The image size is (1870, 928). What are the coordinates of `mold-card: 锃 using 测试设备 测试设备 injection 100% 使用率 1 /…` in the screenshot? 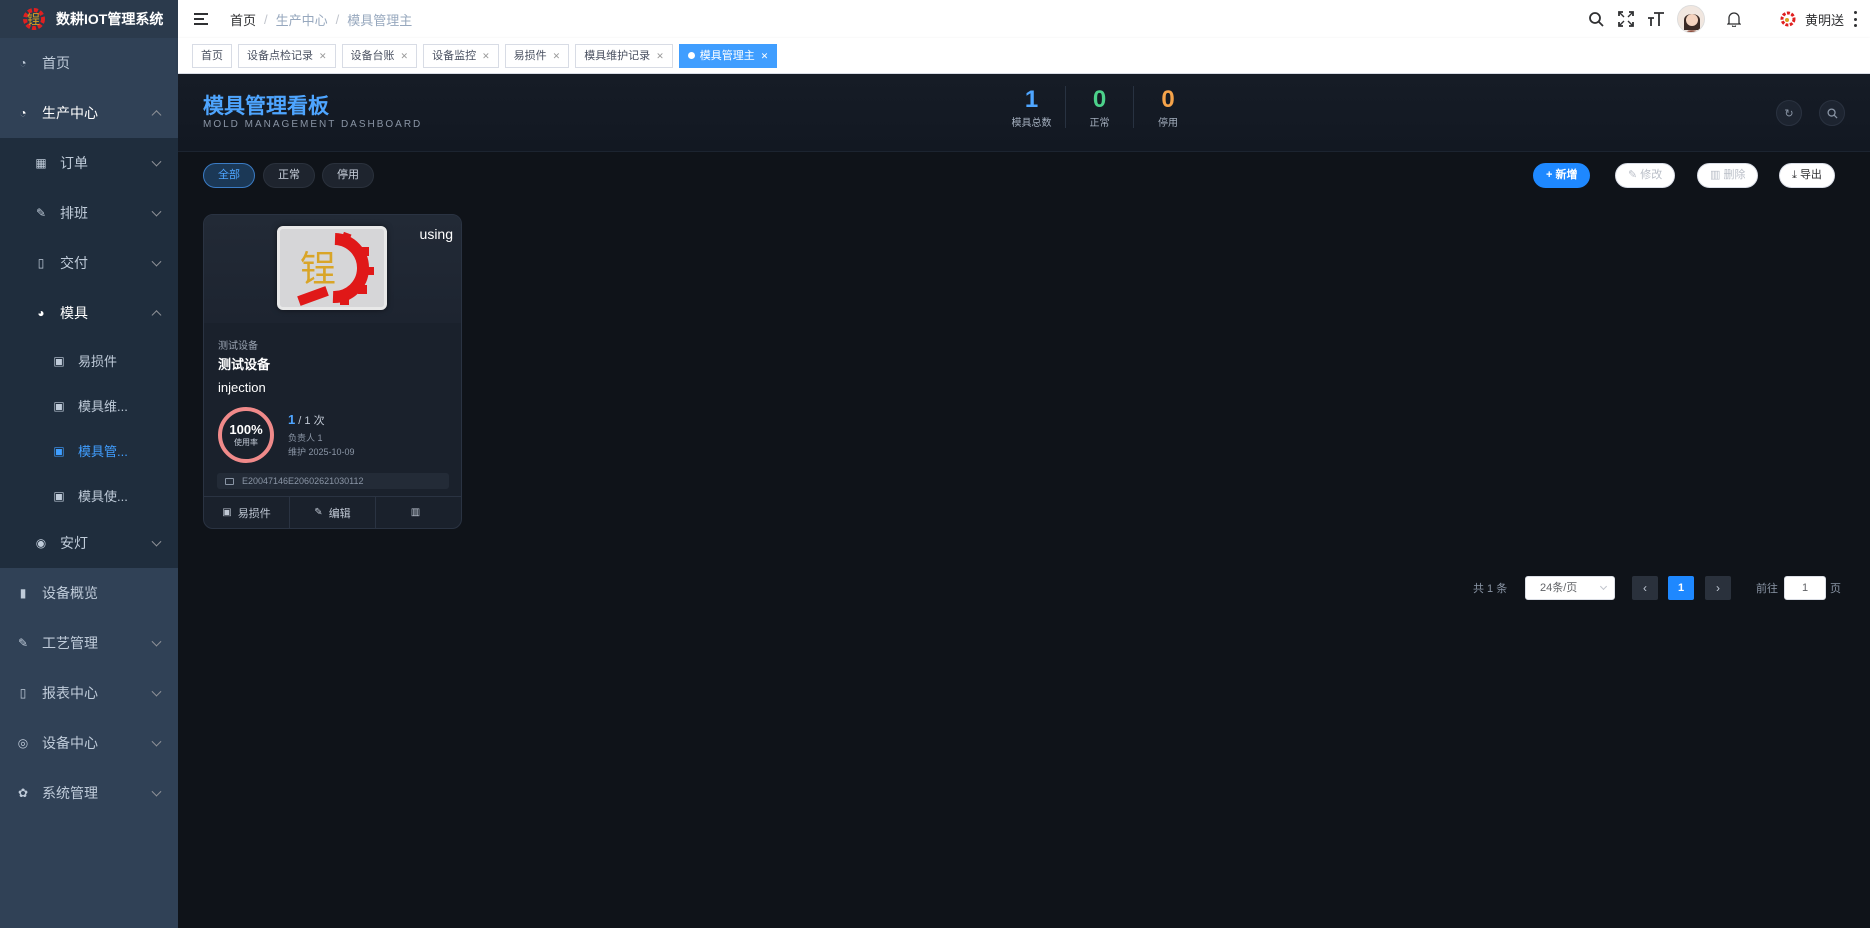 It's located at (332, 371).